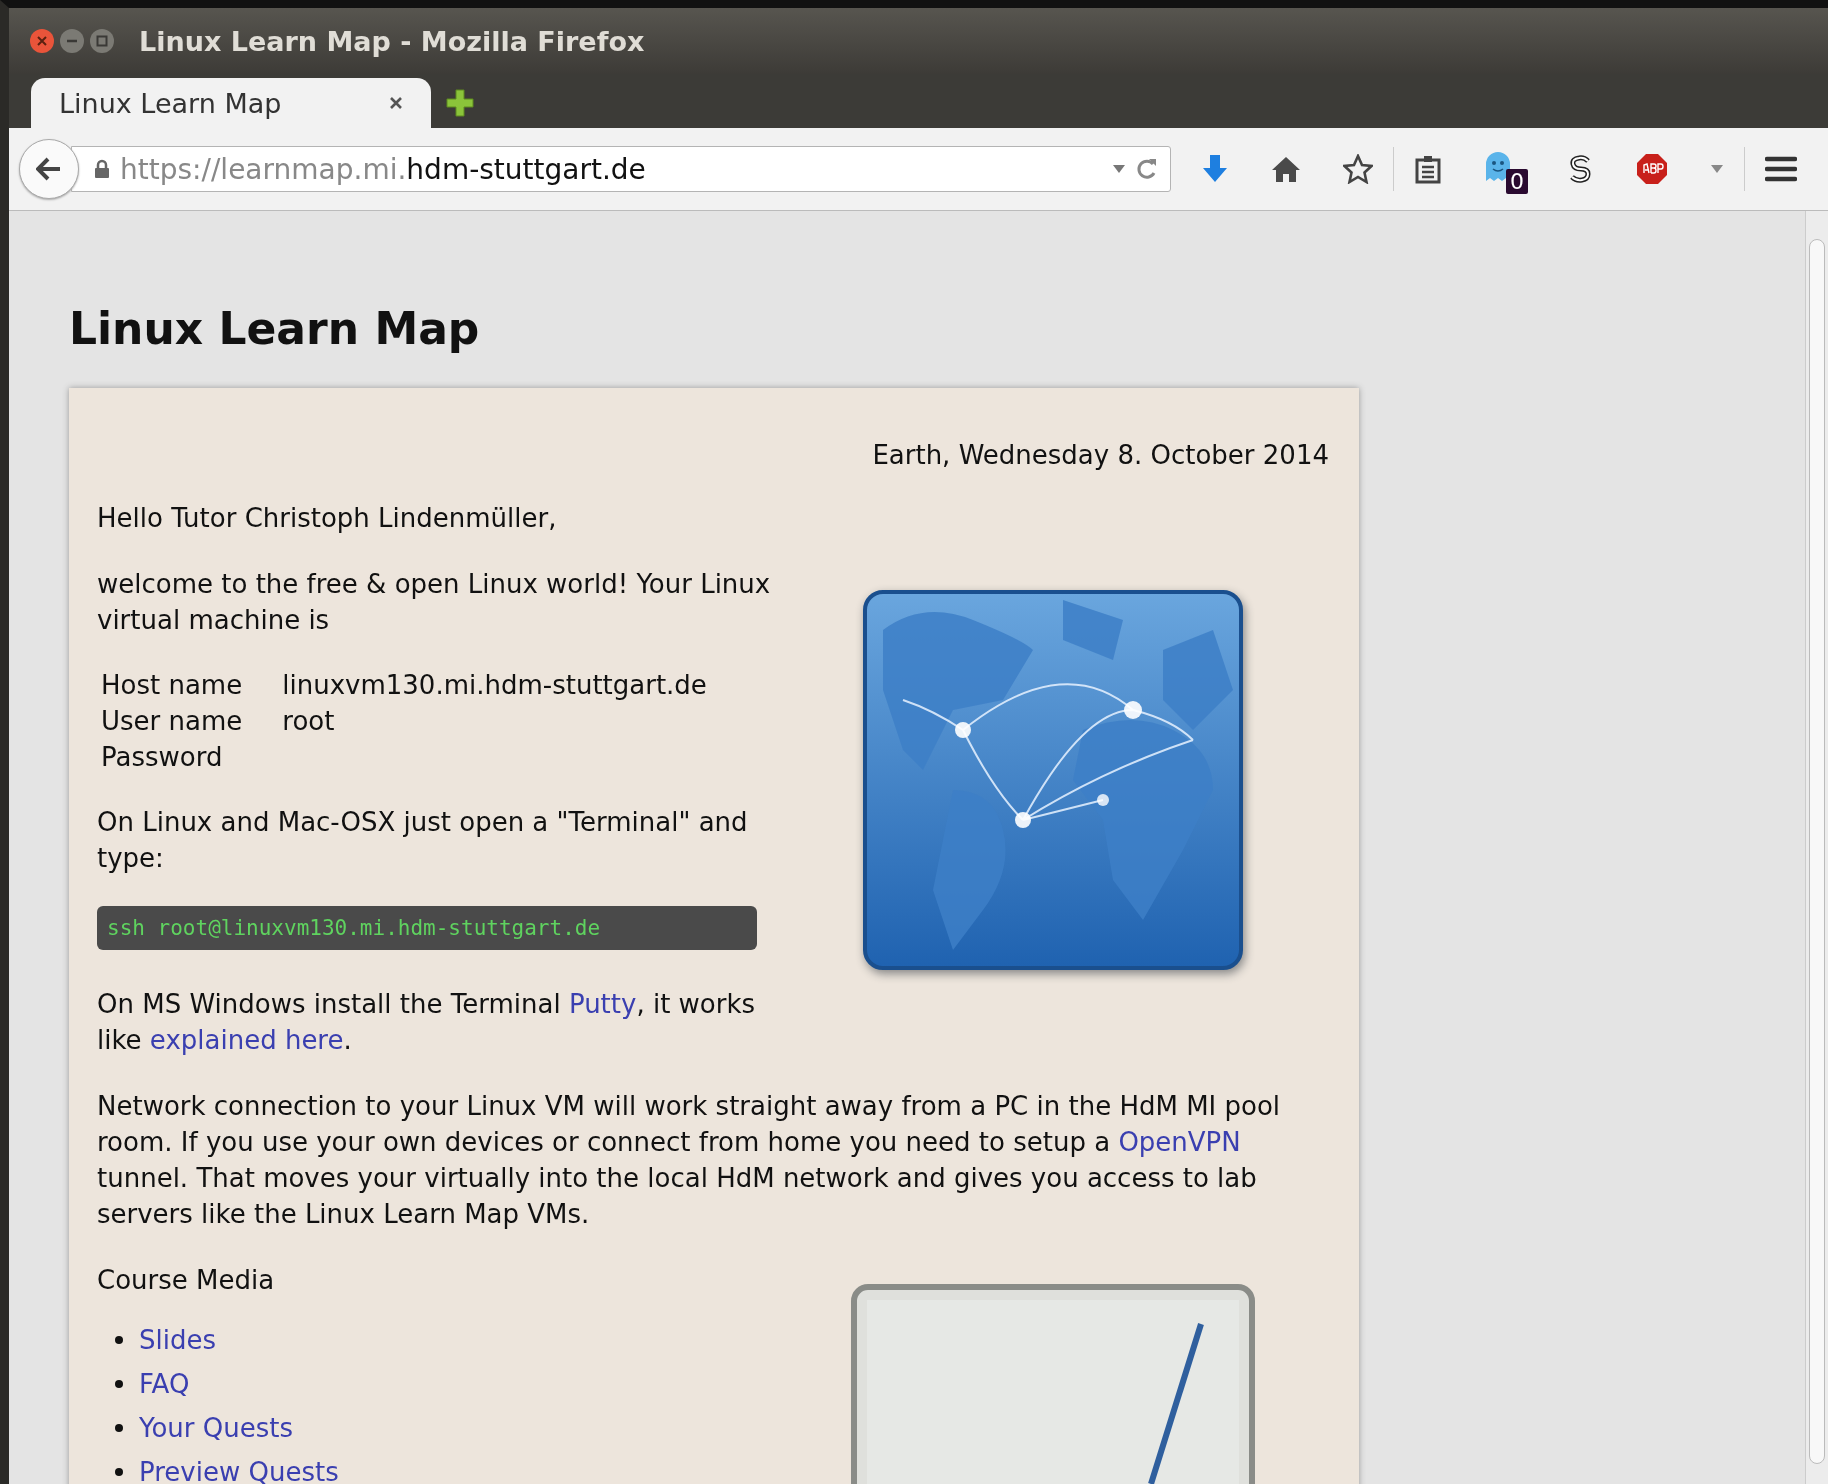 This screenshot has height=1484, width=1828. I want to click on reload-icon, so click(1147, 169).